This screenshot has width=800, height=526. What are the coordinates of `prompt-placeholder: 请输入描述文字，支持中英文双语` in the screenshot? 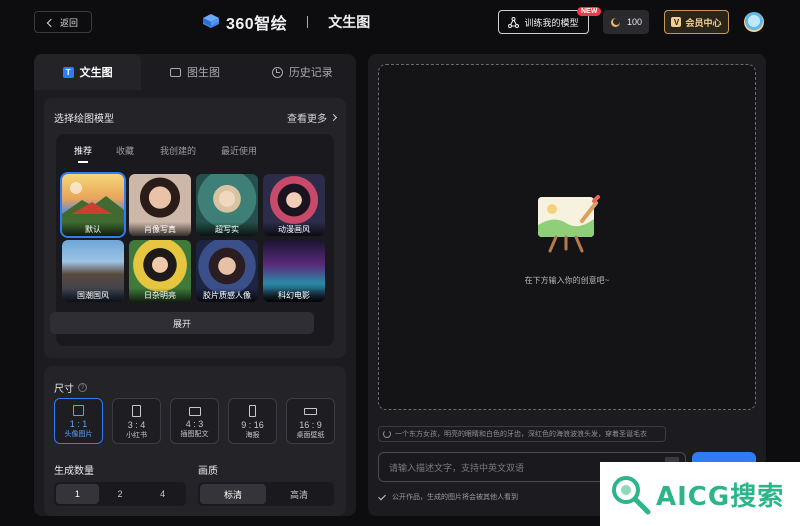 It's located at (457, 467).